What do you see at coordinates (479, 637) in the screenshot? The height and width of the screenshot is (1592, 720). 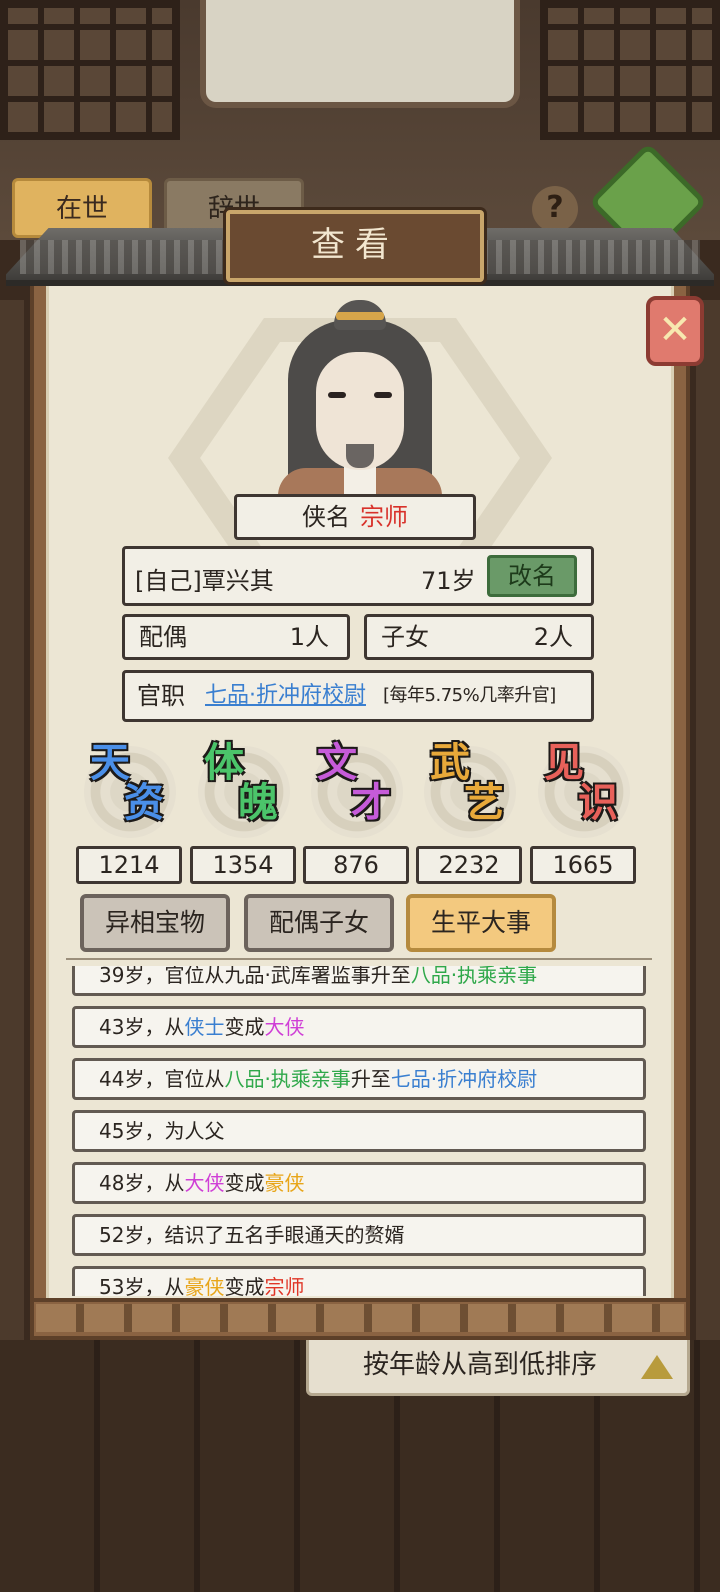 I see `children-box: 子女 2人` at bounding box center [479, 637].